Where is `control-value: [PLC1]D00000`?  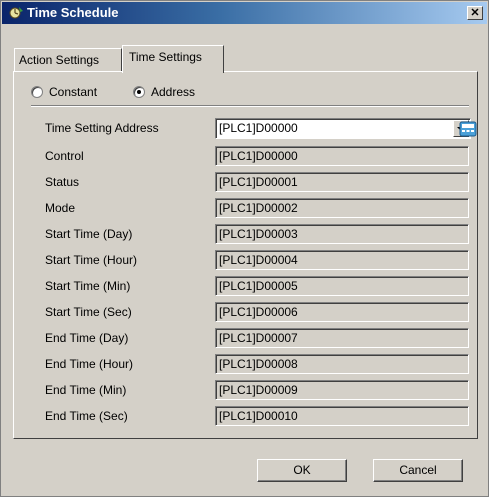 control-value: [PLC1]D00000 is located at coordinates (258, 156).